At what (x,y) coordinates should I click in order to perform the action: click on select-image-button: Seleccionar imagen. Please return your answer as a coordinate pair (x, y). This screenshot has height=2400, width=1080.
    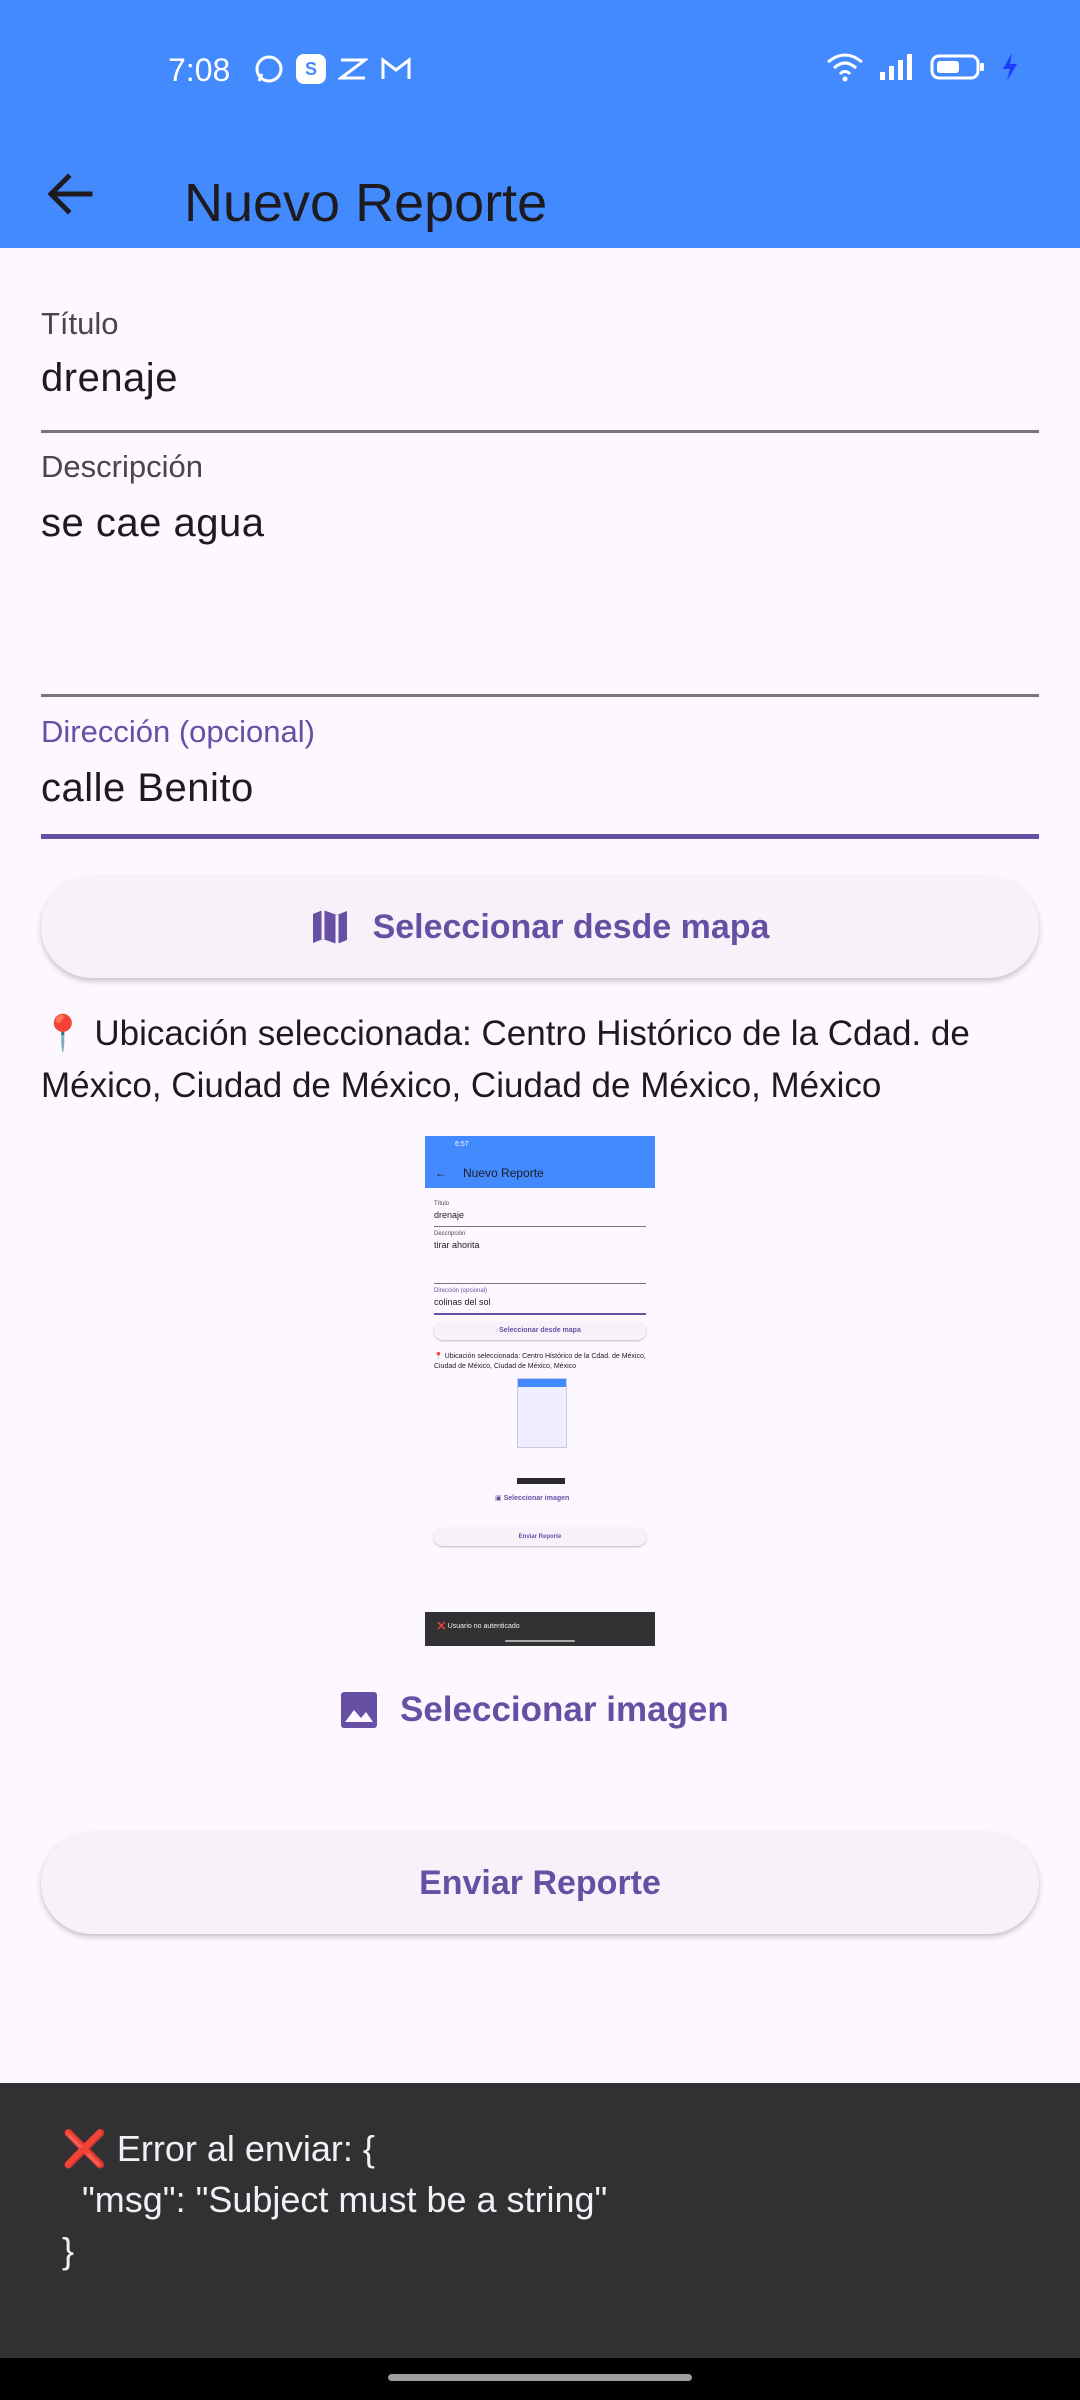
    Looking at the image, I should click on (534, 1710).